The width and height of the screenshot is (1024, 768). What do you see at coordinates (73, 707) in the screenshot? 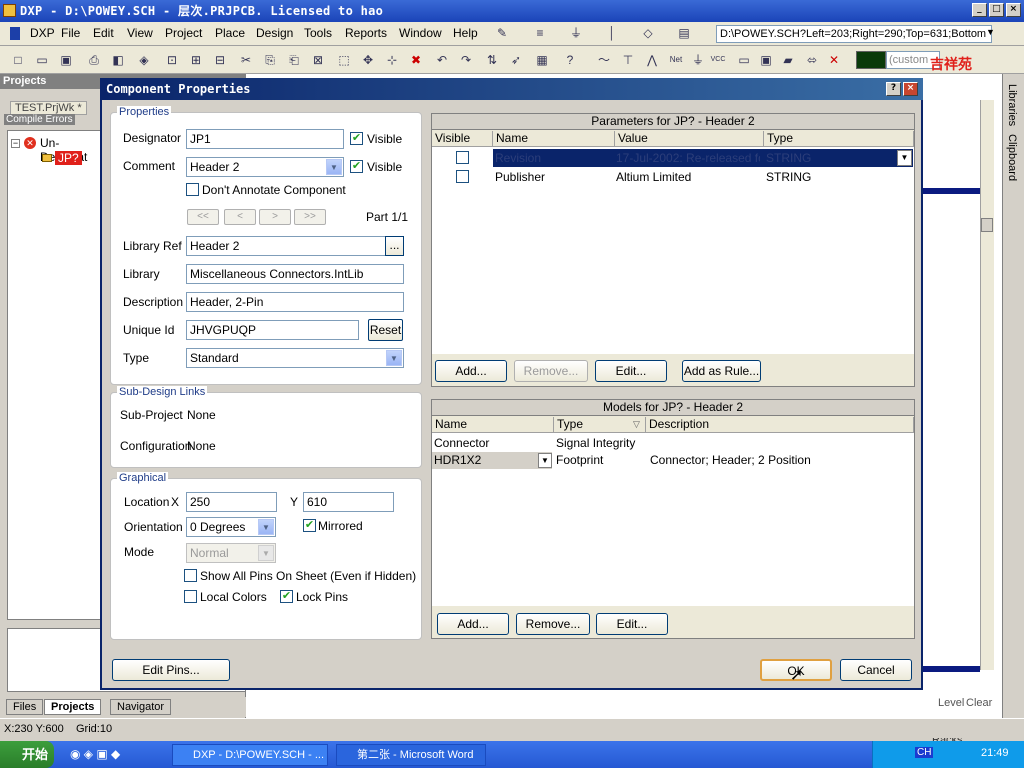
I see `tab-projects: Projects` at bounding box center [73, 707].